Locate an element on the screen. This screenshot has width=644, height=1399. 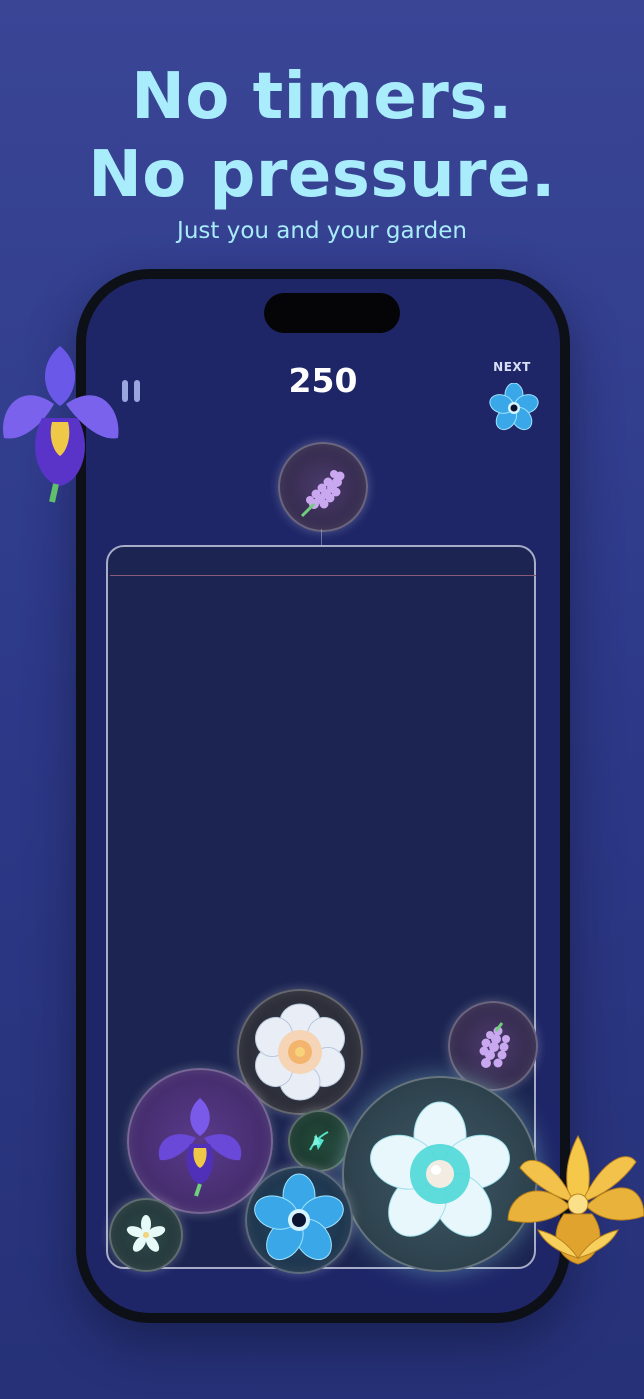
dynamic-island is located at coordinates (332, 313).